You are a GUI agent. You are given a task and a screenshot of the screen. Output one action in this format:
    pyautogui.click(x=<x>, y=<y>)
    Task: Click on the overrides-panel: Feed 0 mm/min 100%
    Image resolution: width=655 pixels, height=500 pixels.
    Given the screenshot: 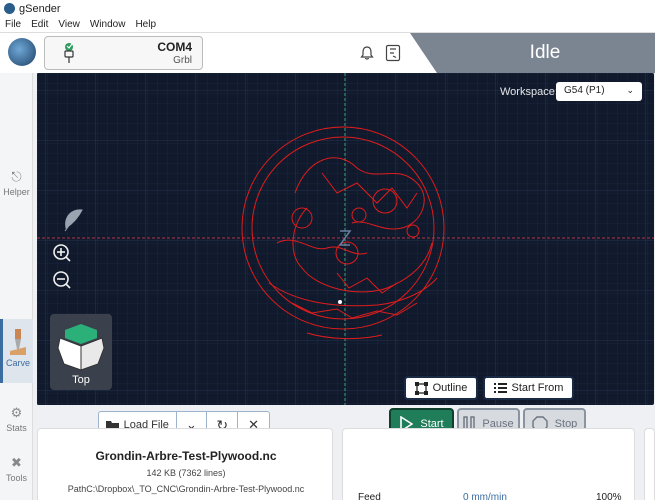 What is the action you would take?
    pyautogui.click(x=488, y=464)
    